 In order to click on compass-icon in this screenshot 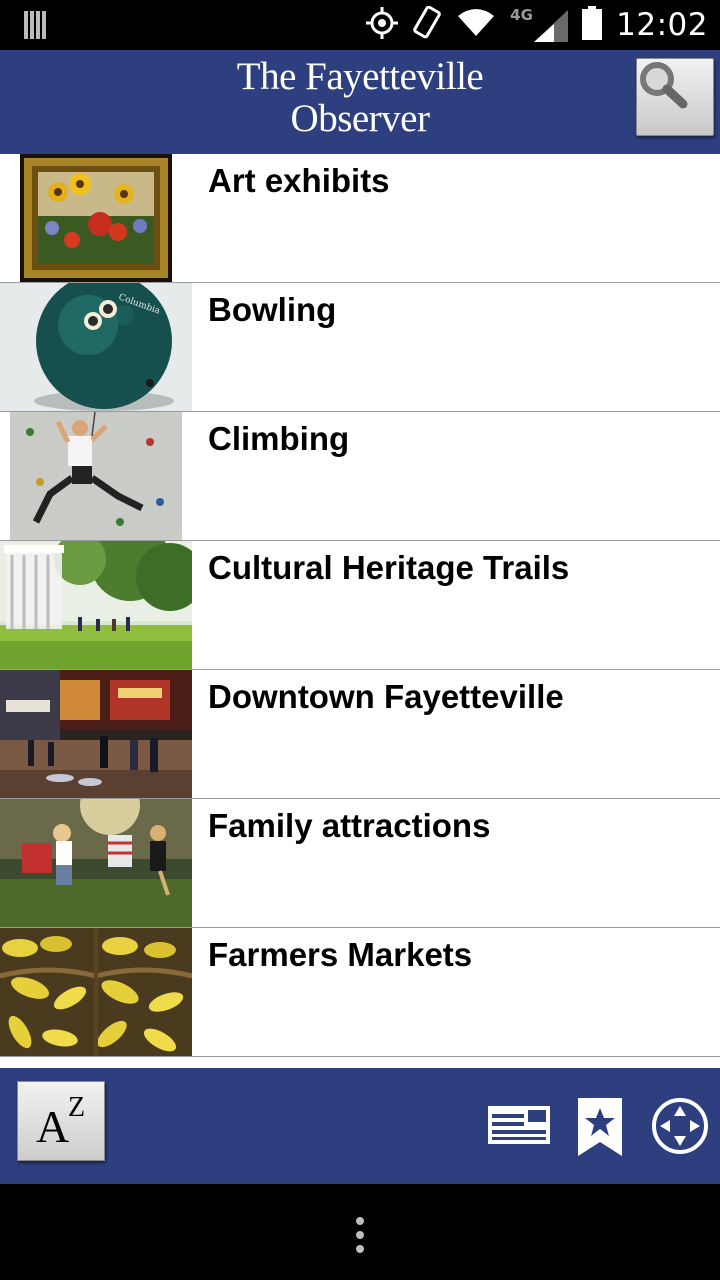, I will do `click(680, 1128)`.